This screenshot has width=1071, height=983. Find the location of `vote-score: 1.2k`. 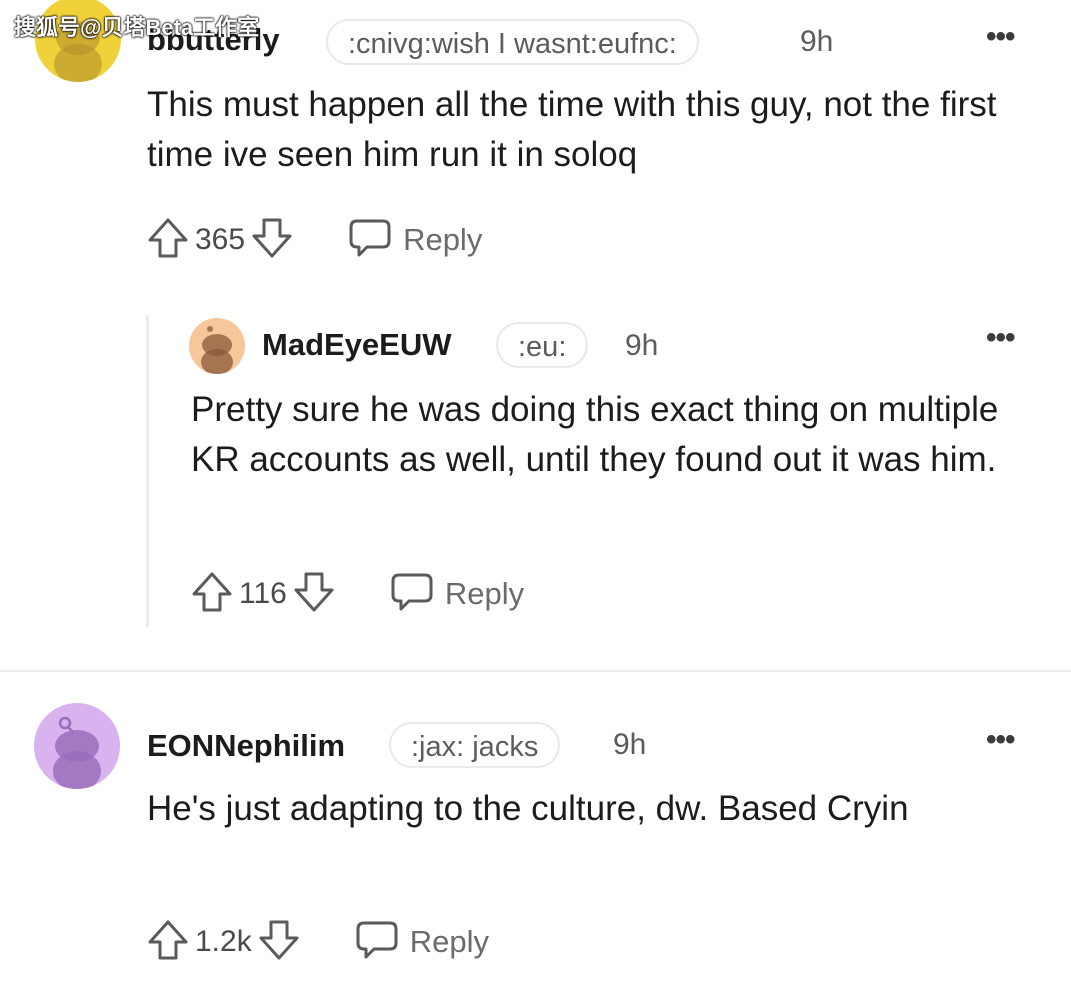

vote-score: 1.2k is located at coordinates (223, 941).